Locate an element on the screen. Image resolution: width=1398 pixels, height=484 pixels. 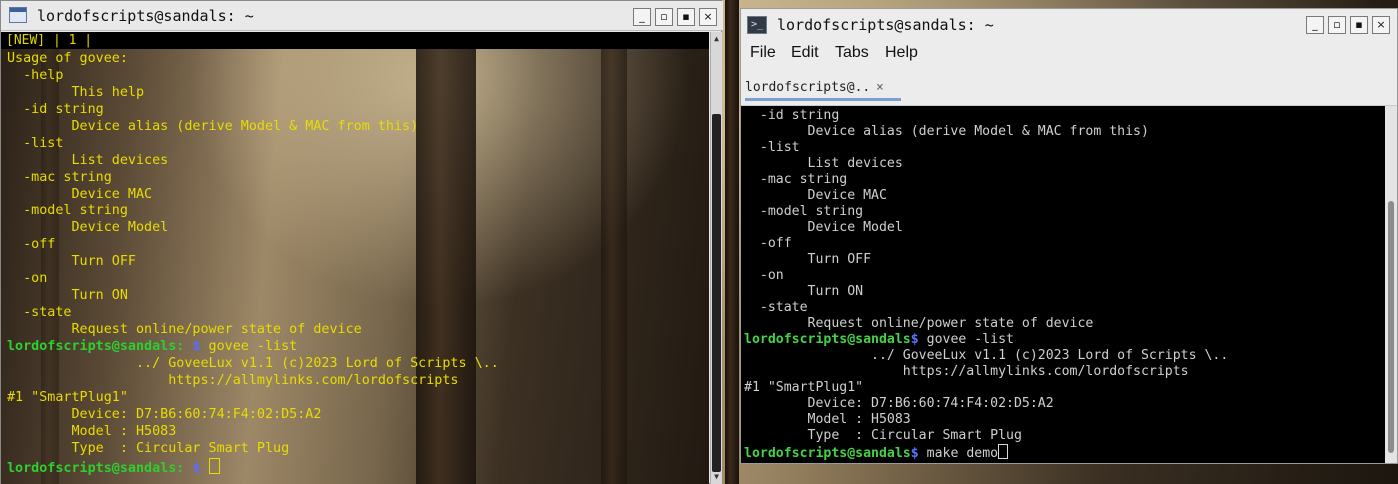
xterm-title: lordofscripts@sandals: ~ is located at coordinates (145, 16).